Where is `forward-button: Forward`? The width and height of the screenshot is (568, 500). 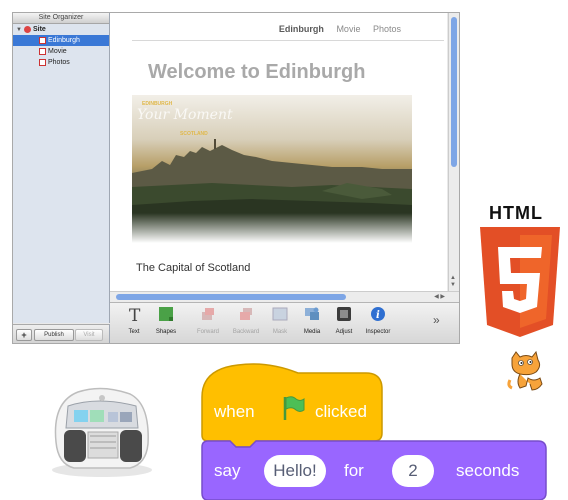
forward-button: Forward is located at coordinates (208, 320).